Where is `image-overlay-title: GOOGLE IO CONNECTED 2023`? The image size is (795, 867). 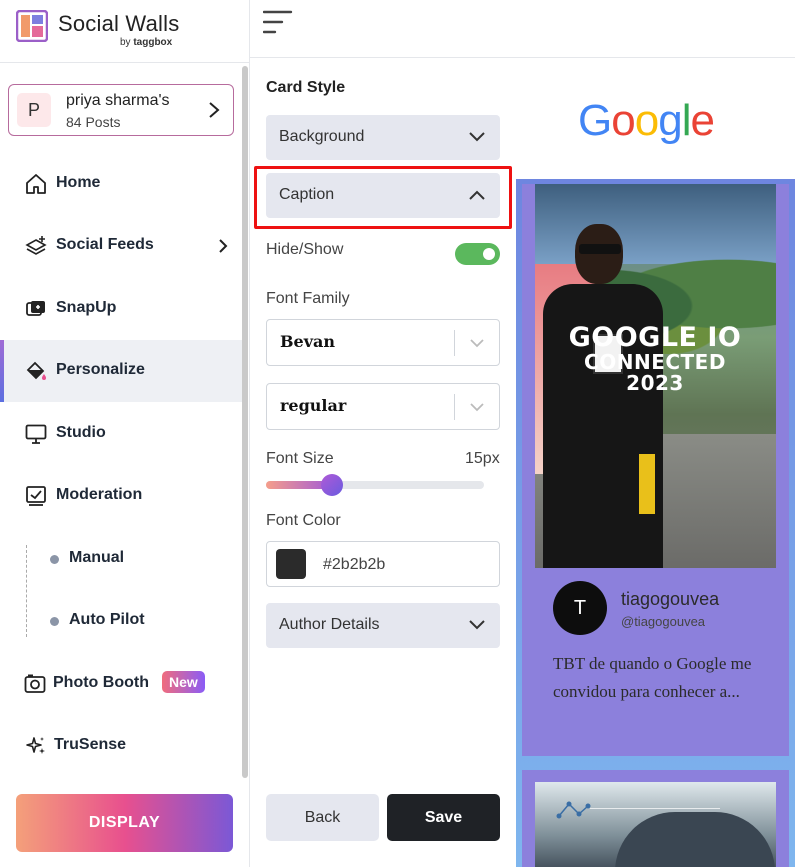
image-overlay-title: GOOGLE IO CONNECTED 2023 is located at coordinates (655, 359).